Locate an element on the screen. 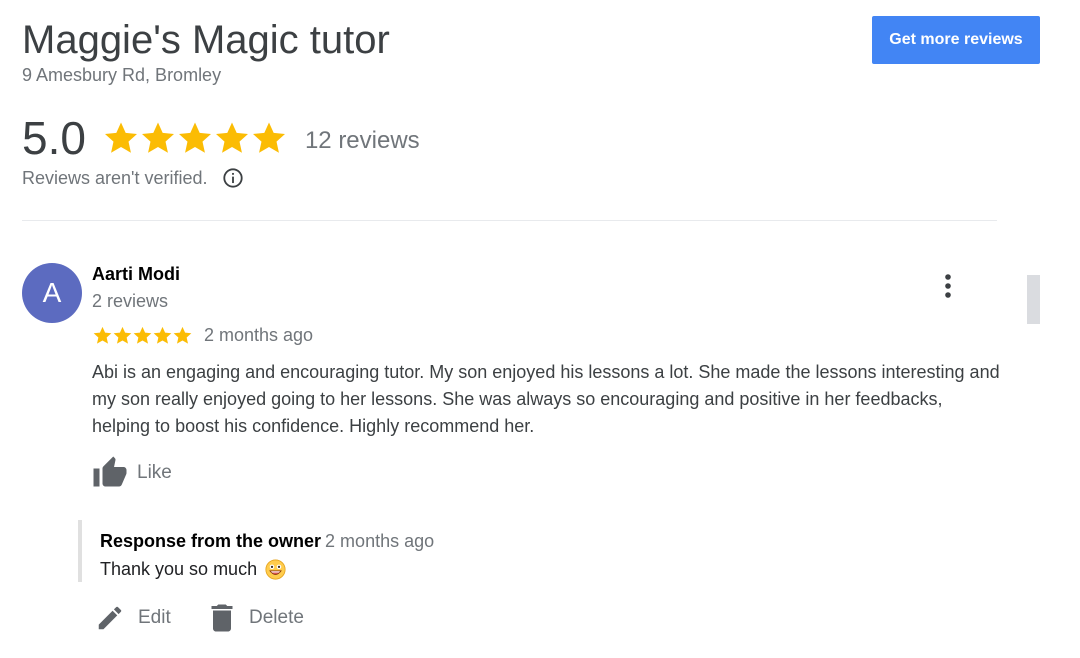 This screenshot has width=1080, height=658. reviewer-name: Aarti Modi is located at coordinates (136, 274).